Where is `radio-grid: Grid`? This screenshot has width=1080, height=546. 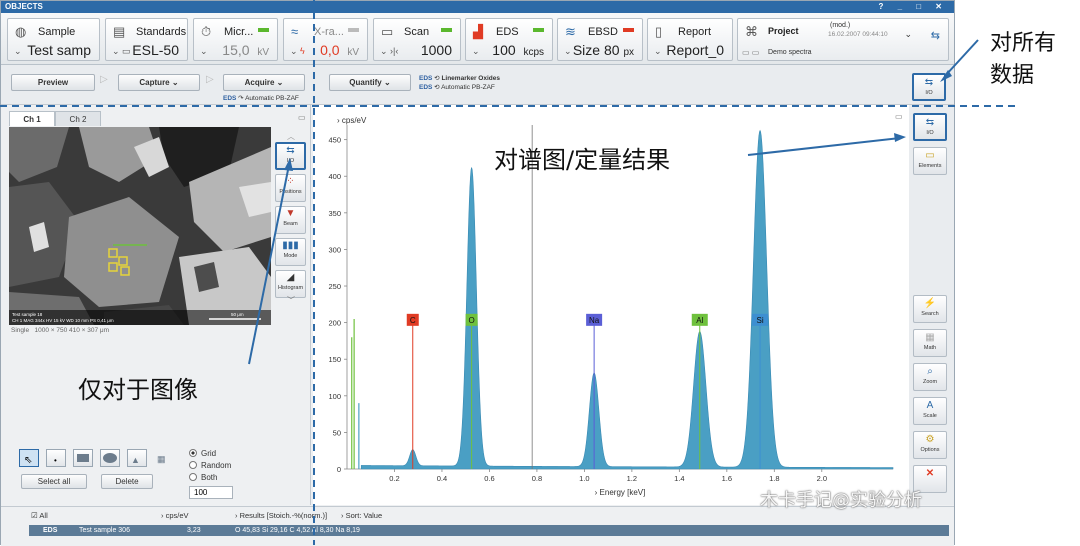 radio-grid: Grid is located at coordinates (202, 453).